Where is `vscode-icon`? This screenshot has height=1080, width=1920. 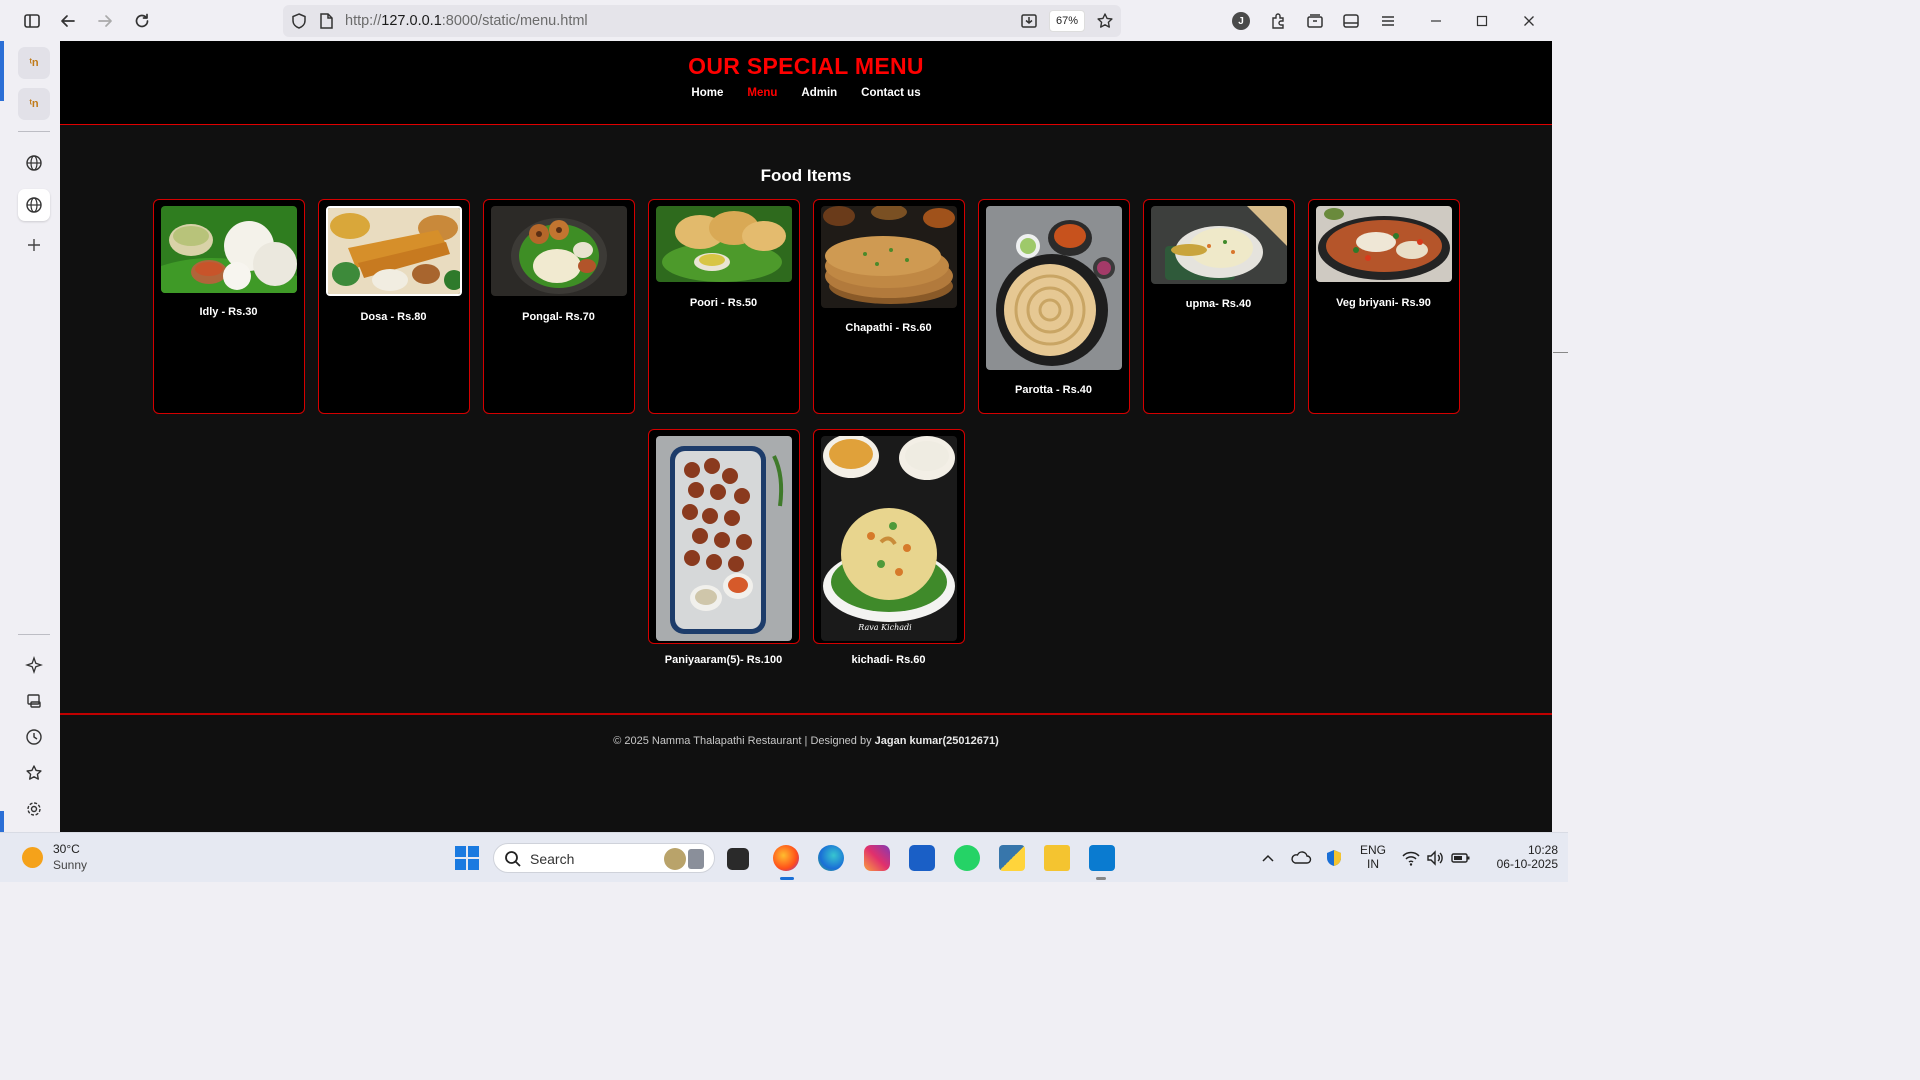
vscode-icon is located at coordinates (1102, 858).